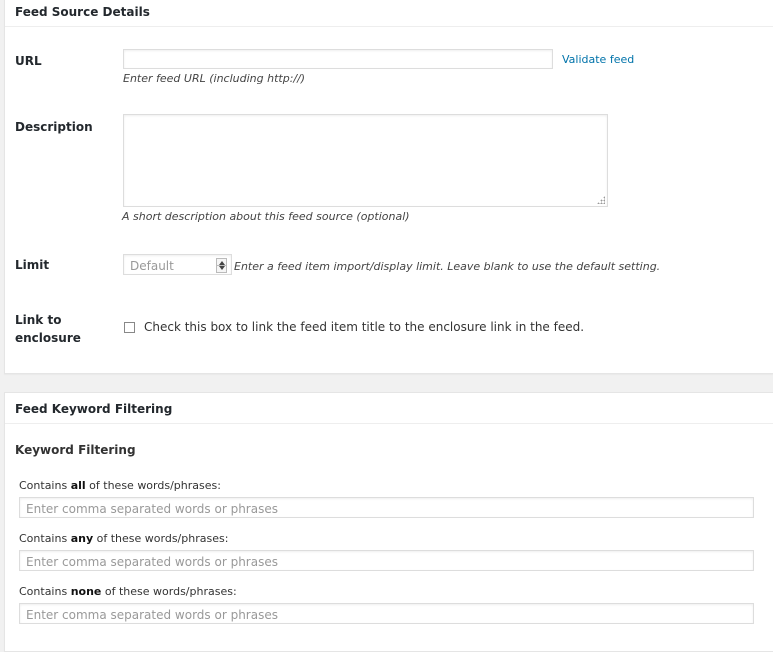 Image resolution: width=773 pixels, height=652 pixels. I want to click on spinner-down-icon, so click(222, 268).